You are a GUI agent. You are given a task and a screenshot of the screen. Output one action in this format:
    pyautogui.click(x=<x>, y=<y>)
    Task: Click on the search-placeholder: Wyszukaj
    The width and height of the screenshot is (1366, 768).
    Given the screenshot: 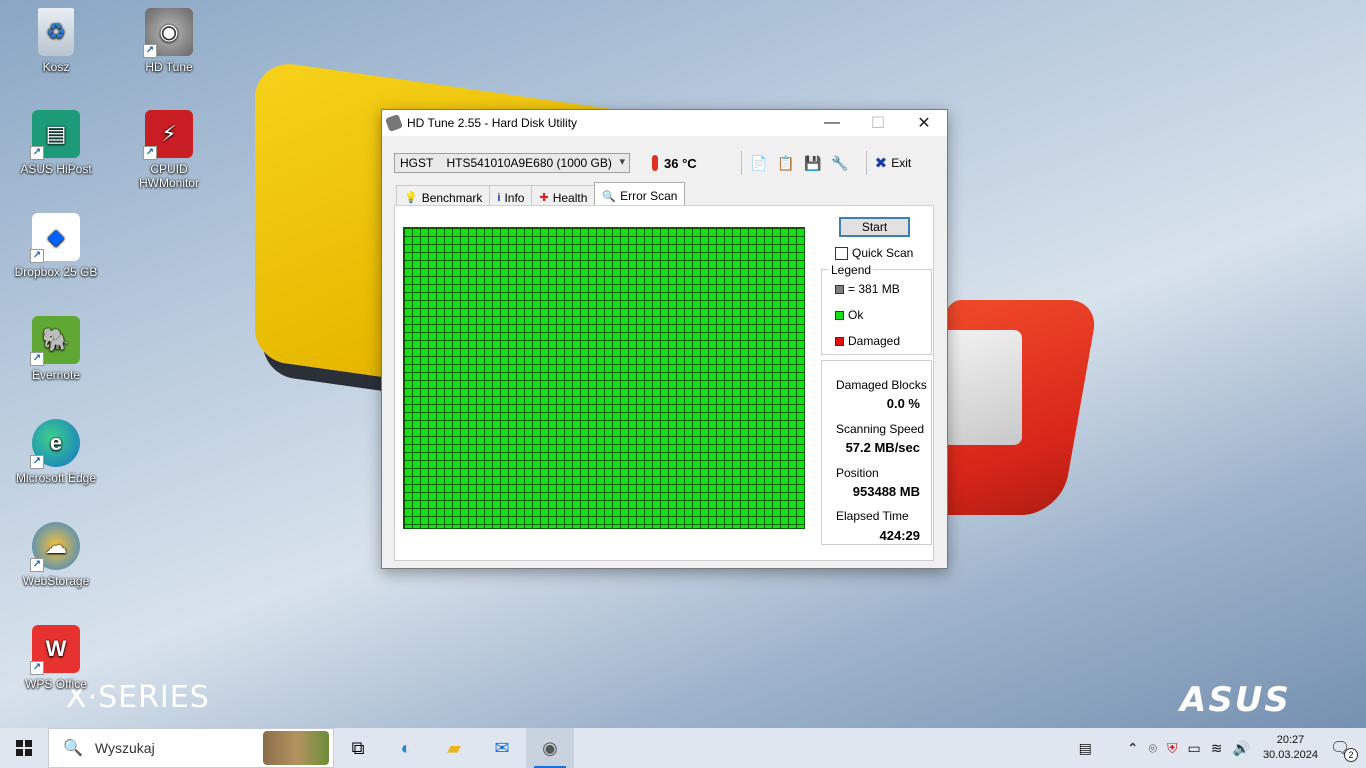 What is the action you would take?
    pyautogui.click(x=124, y=748)
    